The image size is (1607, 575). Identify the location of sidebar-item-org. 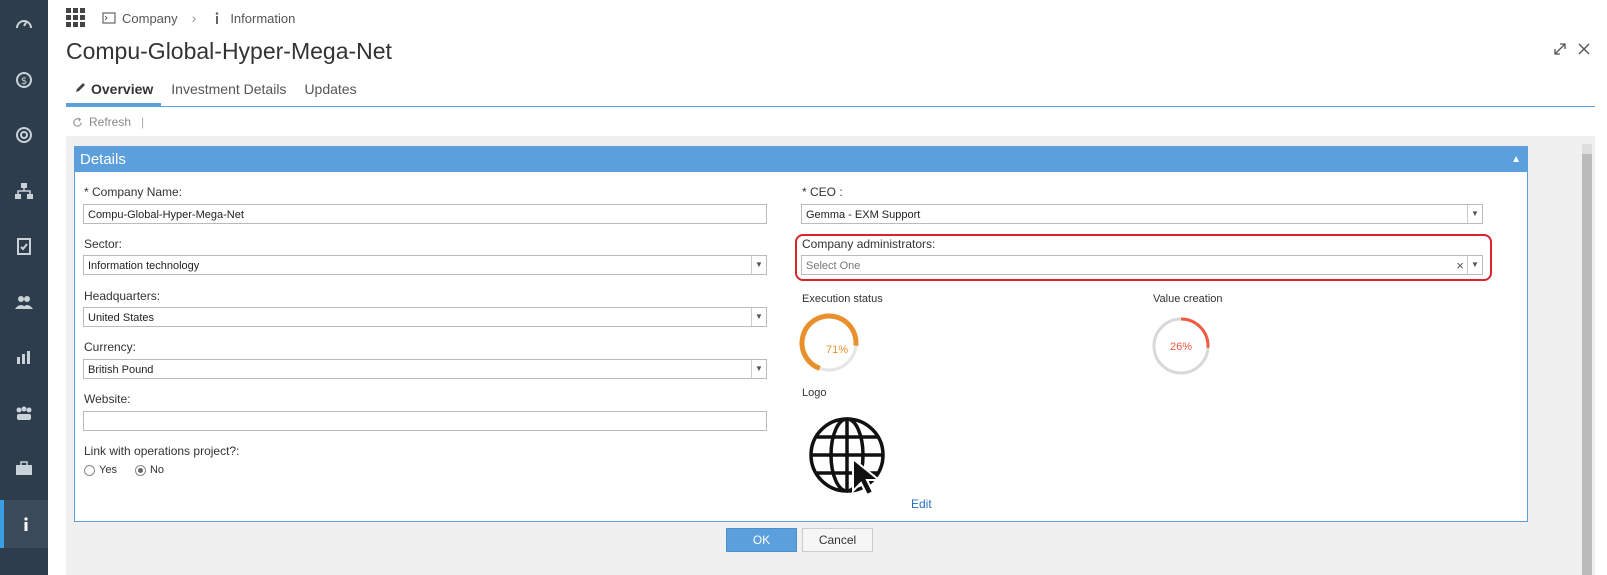
(24, 191).